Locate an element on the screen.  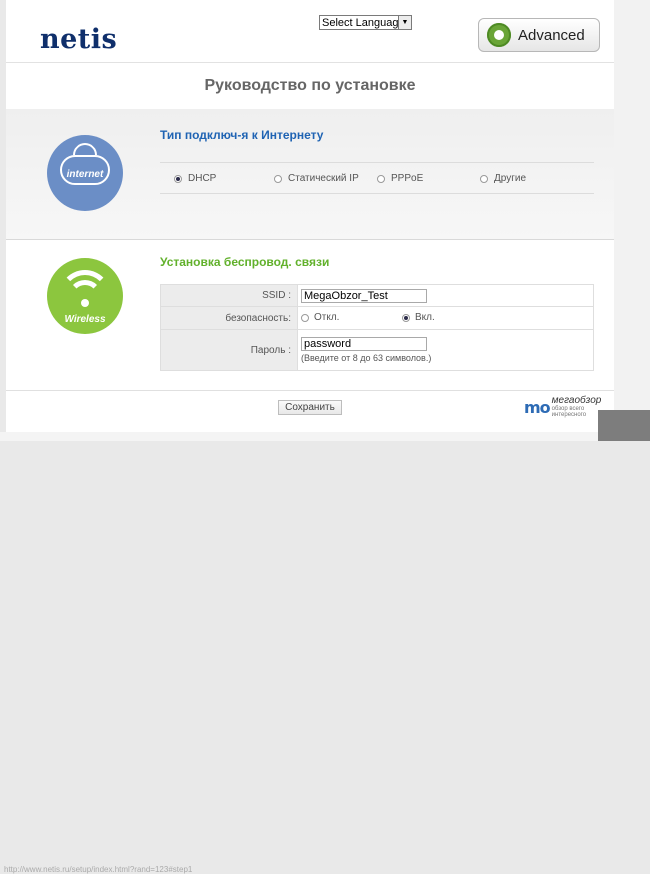
security-cell: Откл. Вкл. is located at coordinates (445, 318).